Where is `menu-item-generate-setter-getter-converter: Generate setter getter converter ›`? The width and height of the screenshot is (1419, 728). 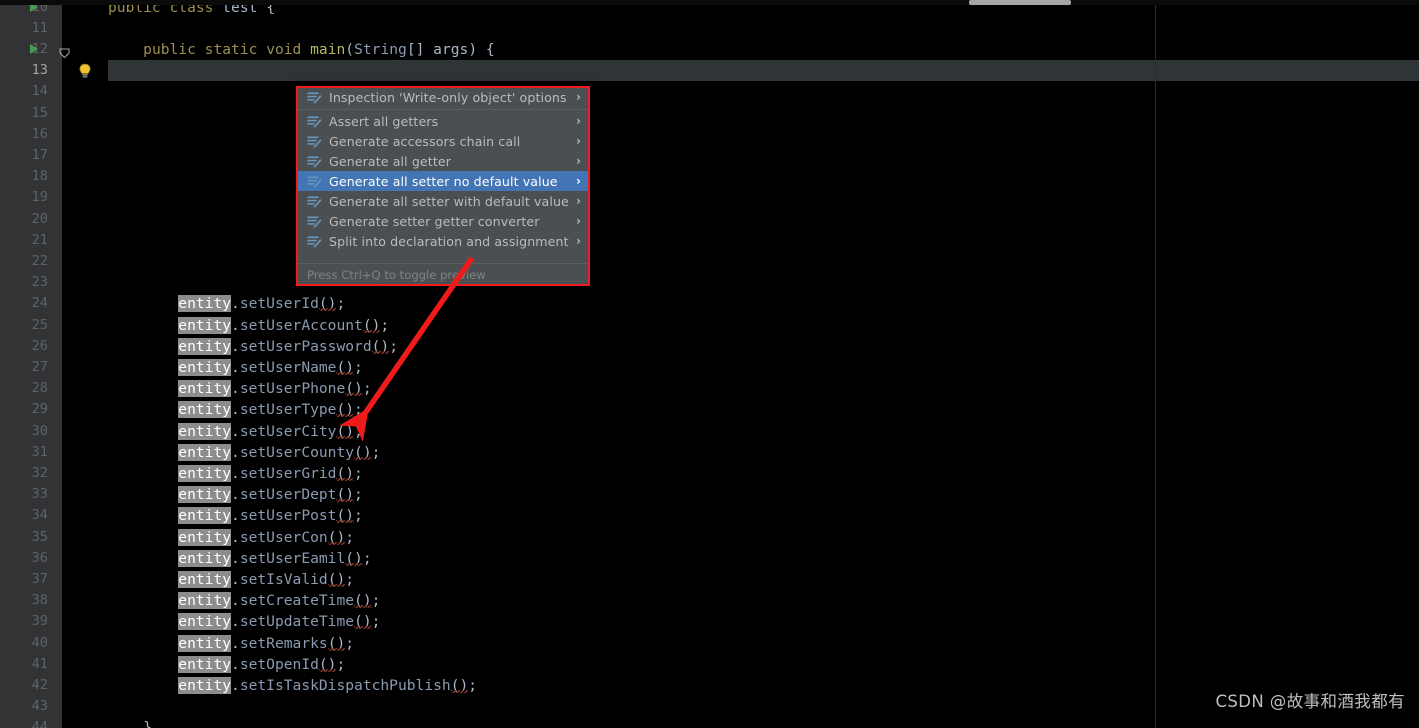 menu-item-generate-setter-getter-converter: Generate setter getter converter › is located at coordinates (443, 221).